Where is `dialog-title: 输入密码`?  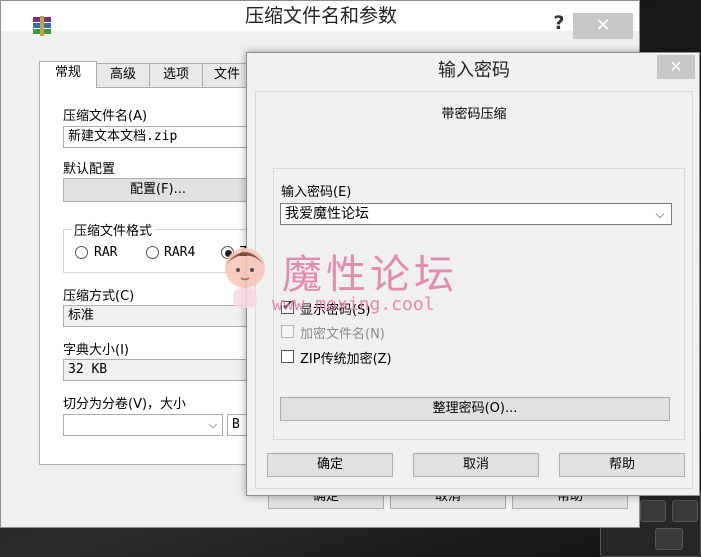 dialog-title: 输入密码 is located at coordinates (474, 70).